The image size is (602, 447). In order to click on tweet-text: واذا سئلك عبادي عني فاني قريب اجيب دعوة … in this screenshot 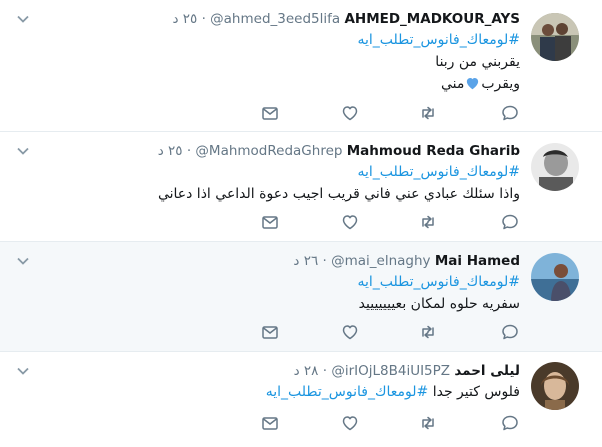, I will do `click(338, 194)`.